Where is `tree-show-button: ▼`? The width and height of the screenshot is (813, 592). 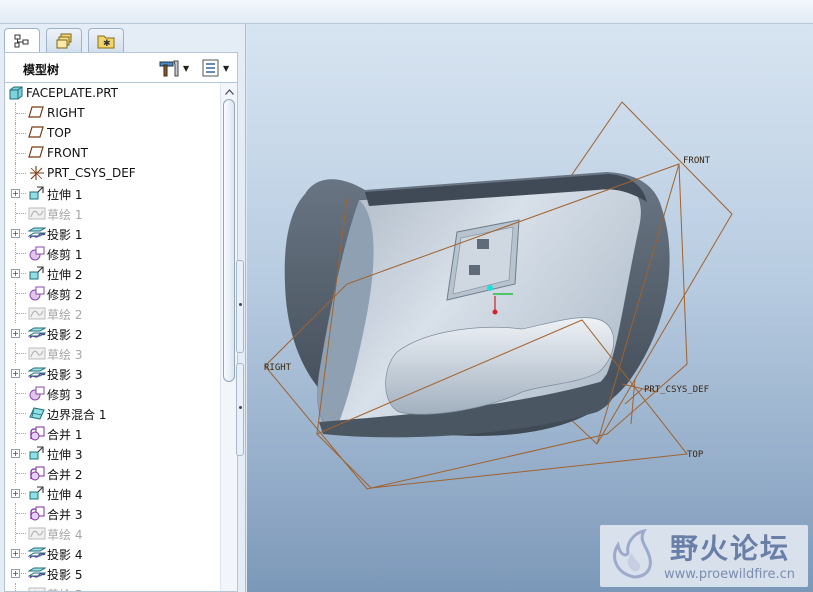 tree-show-button: ▼ is located at coordinates (218, 68).